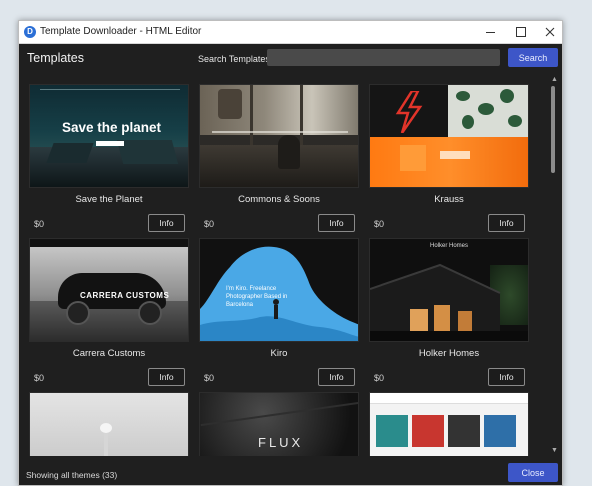  What do you see at coordinates (109, 290) in the screenshot?
I see `template-thumbnail: CARRERA CUSTOMS` at bounding box center [109, 290].